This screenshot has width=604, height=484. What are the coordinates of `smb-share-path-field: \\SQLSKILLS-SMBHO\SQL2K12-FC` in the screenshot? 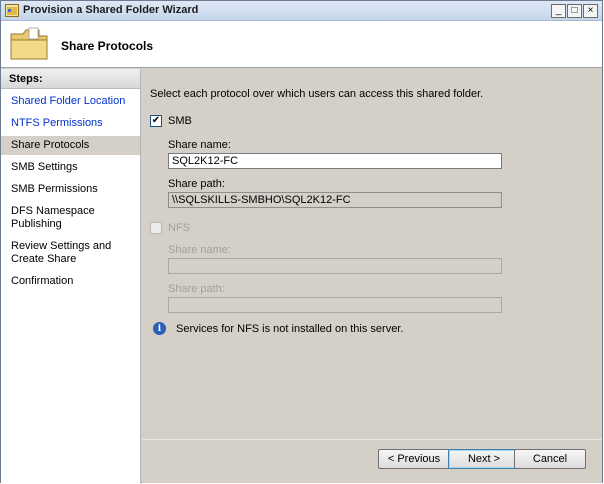 It's located at (335, 200).